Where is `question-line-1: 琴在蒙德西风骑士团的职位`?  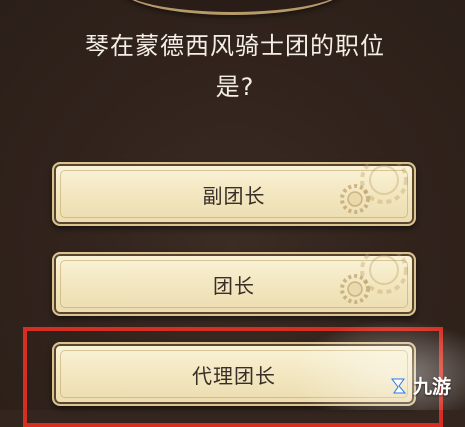 question-line-1: 琴在蒙德西风骑士团的职位 is located at coordinates (235, 46).